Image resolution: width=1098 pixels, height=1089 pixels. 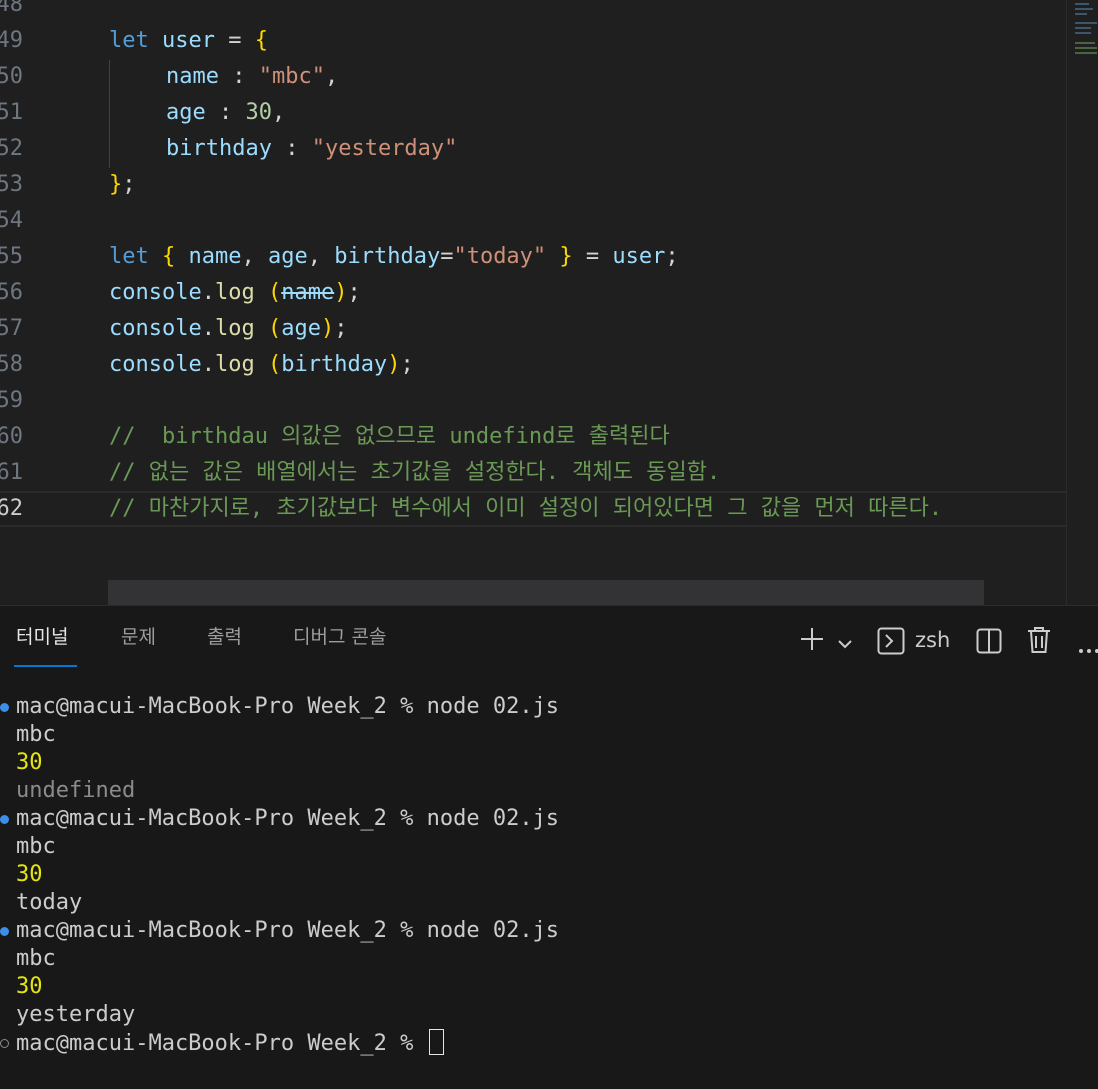 I want to click on variable: birthday, so click(x=387, y=256).